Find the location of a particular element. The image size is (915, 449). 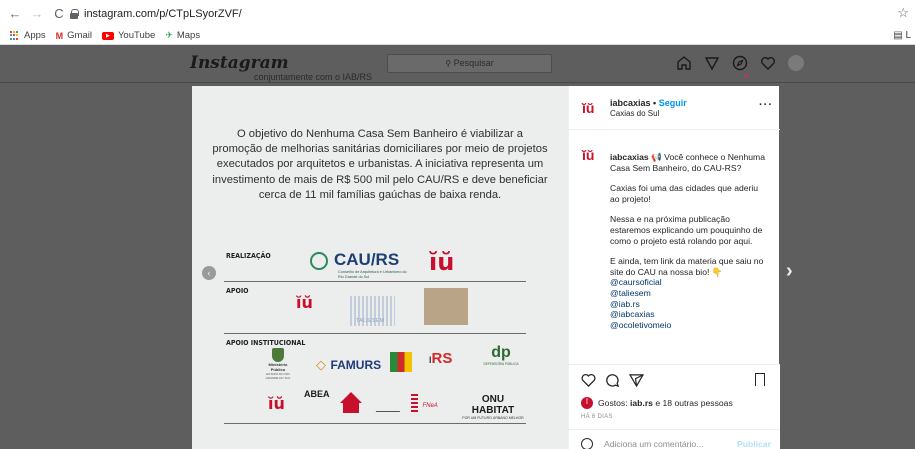

meio-logo is located at coordinates (446, 306).